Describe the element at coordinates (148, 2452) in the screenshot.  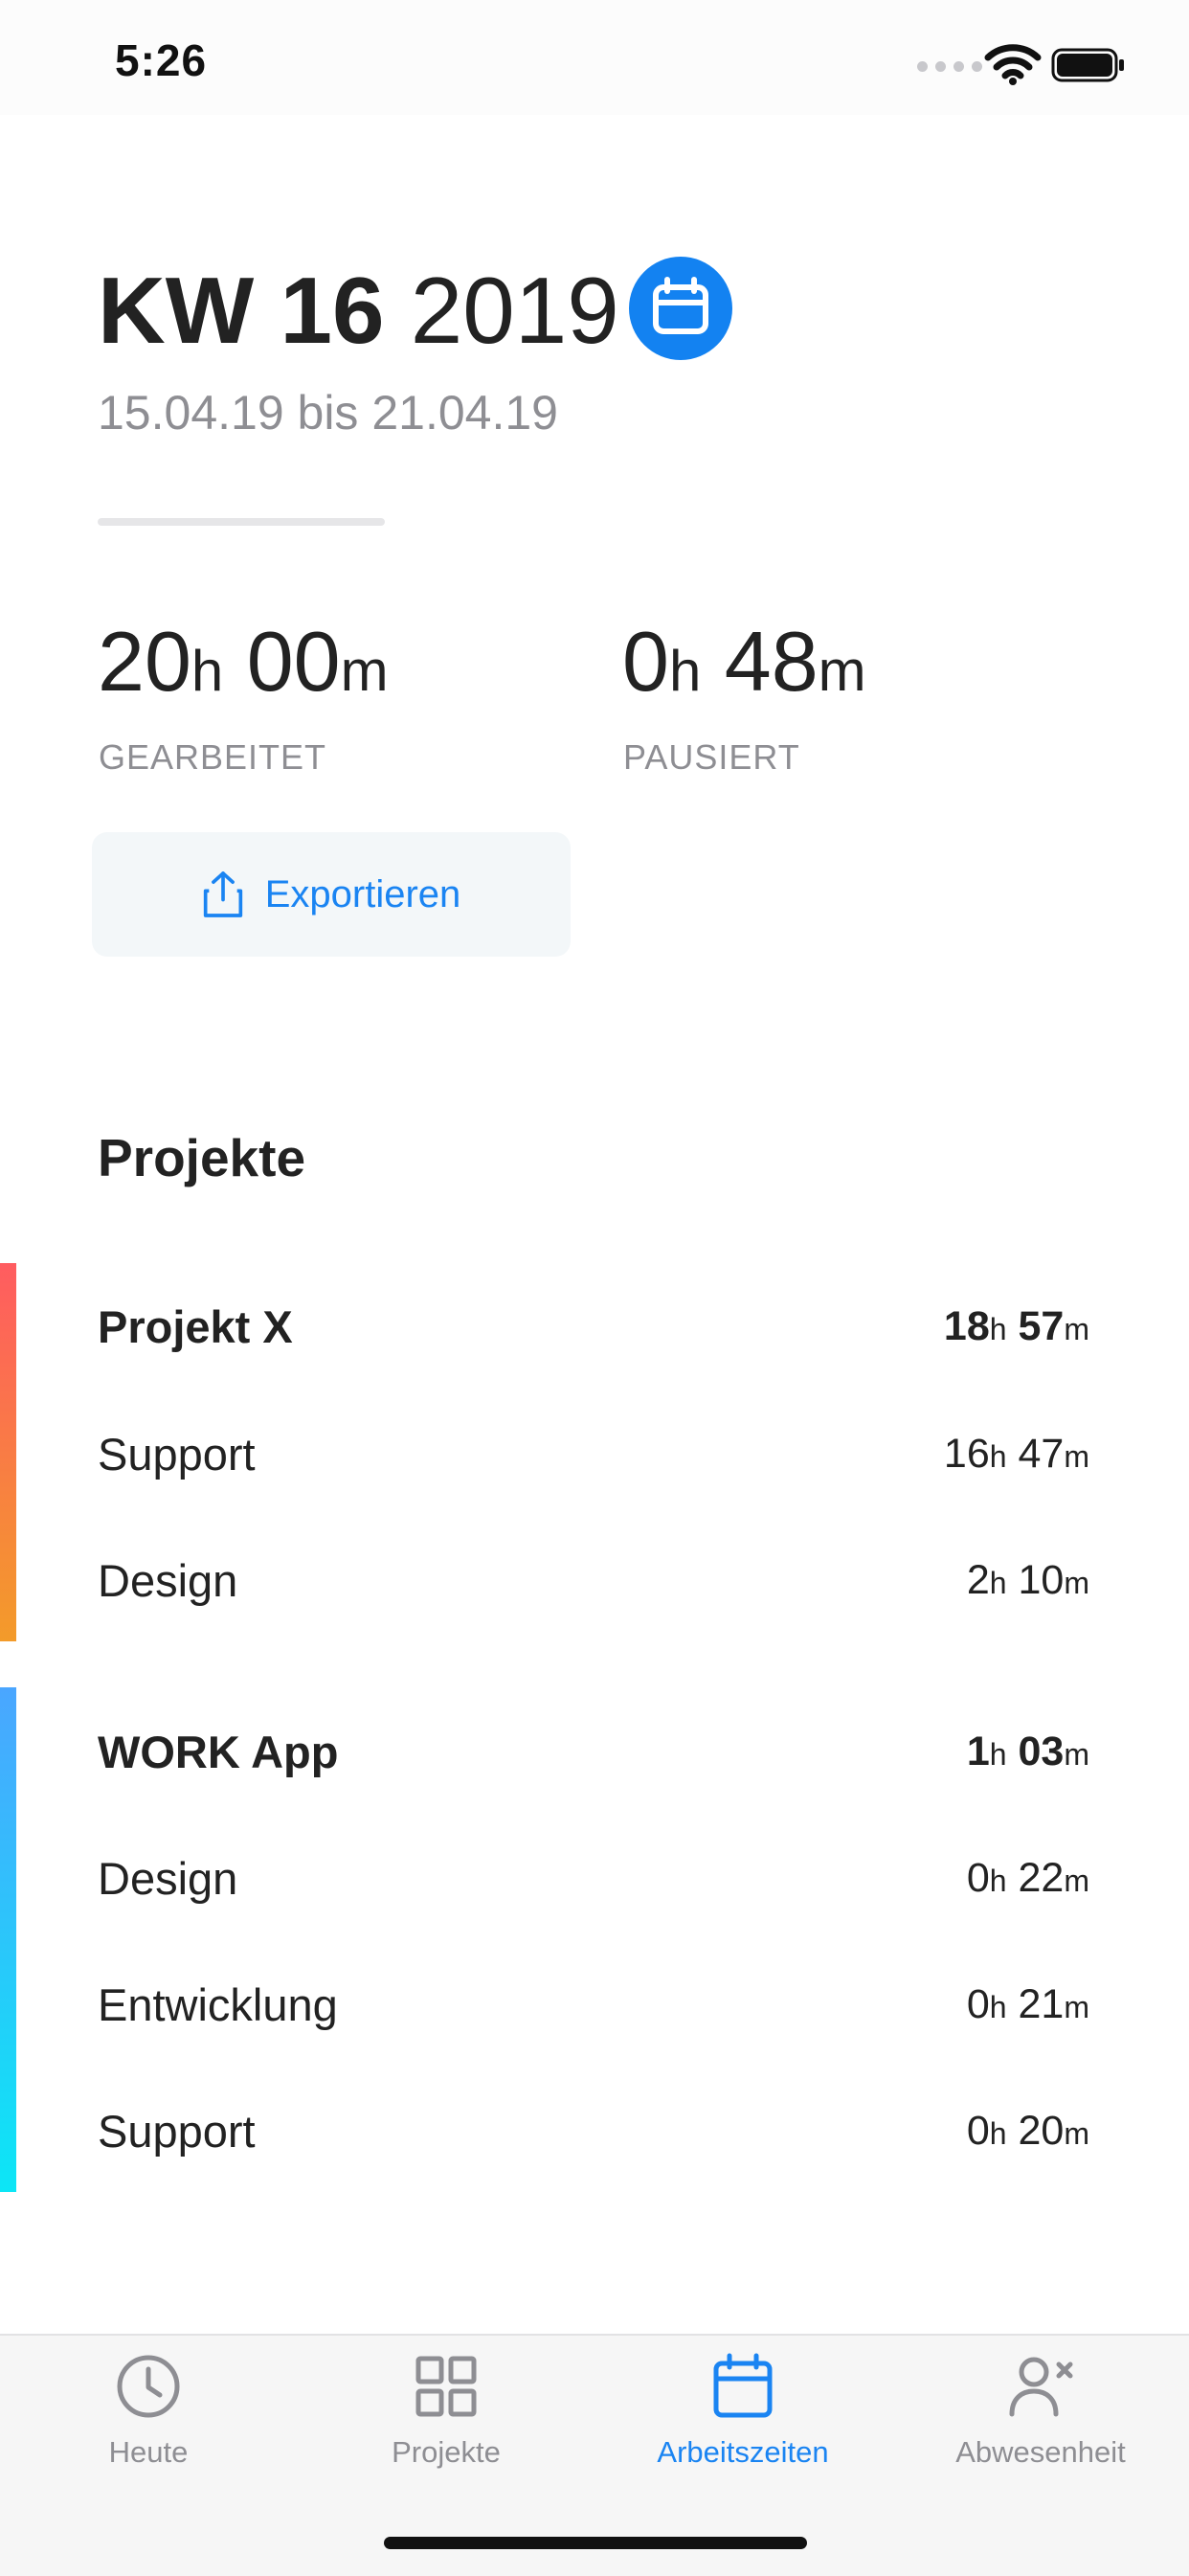
I see `tab-label: Heute` at that location.